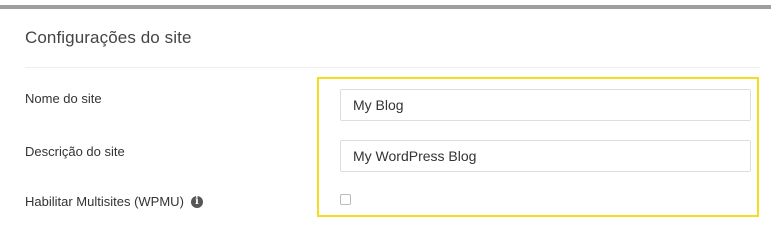  Describe the element at coordinates (392, 67) in the screenshot. I see `title-divider` at that location.